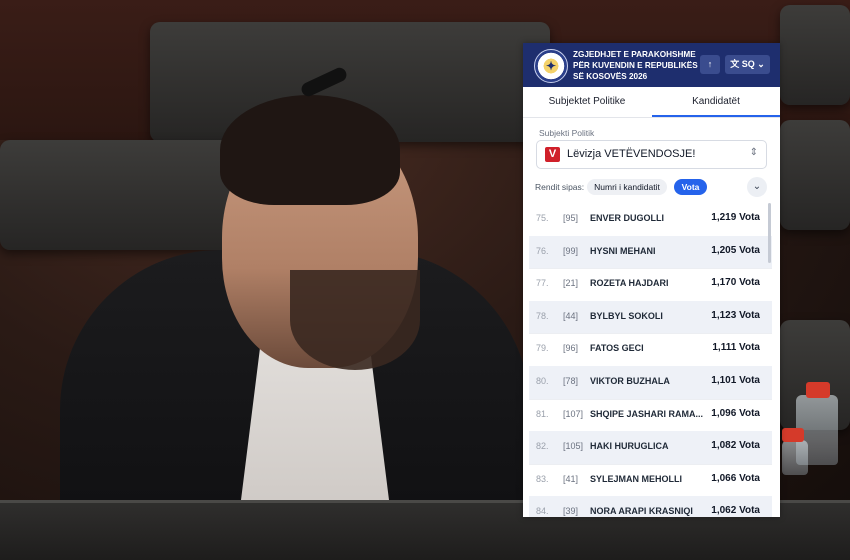  I want to click on sort-bar: Rendit sipas: Numri i kandidatit Vota ⌄, so click(651, 187).